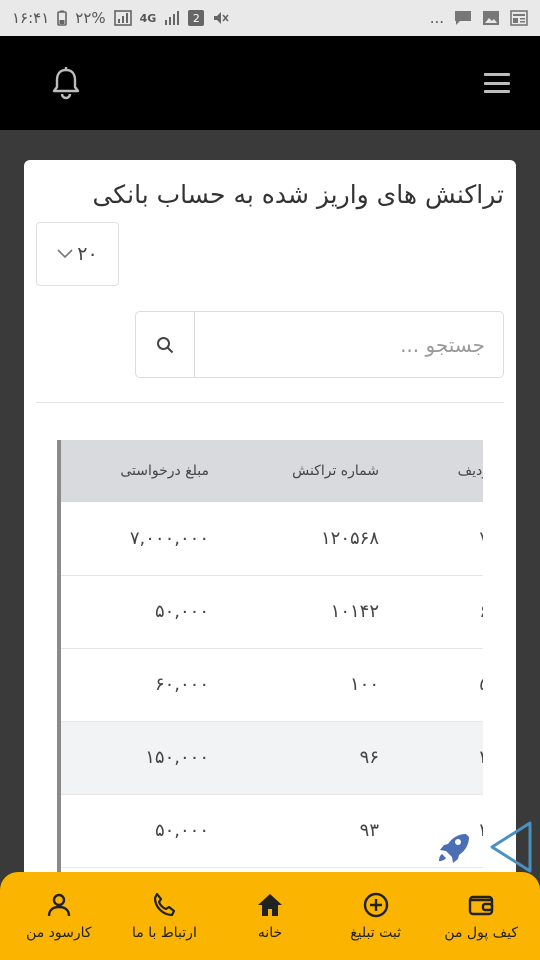 This screenshot has width=540, height=960. What do you see at coordinates (491, 18) in the screenshot?
I see `image-icon` at bounding box center [491, 18].